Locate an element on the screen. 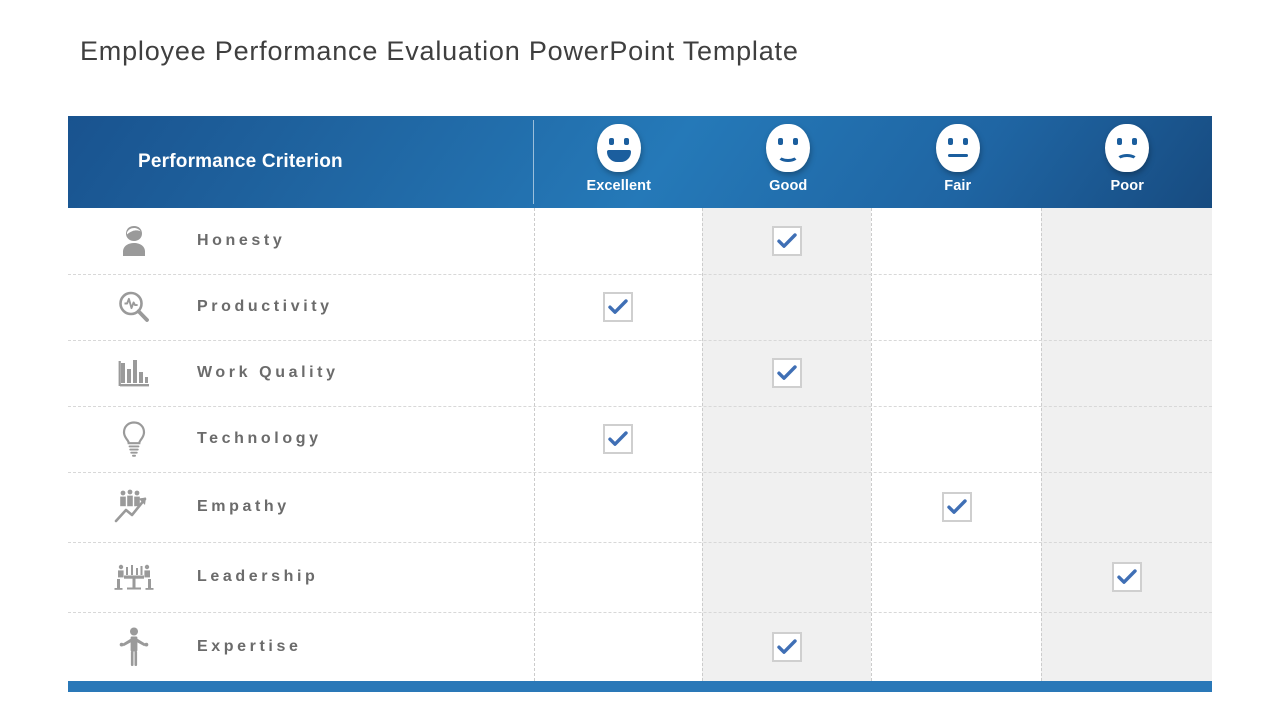  criterion-header-label: Performance Criterion is located at coordinates (240, 161).